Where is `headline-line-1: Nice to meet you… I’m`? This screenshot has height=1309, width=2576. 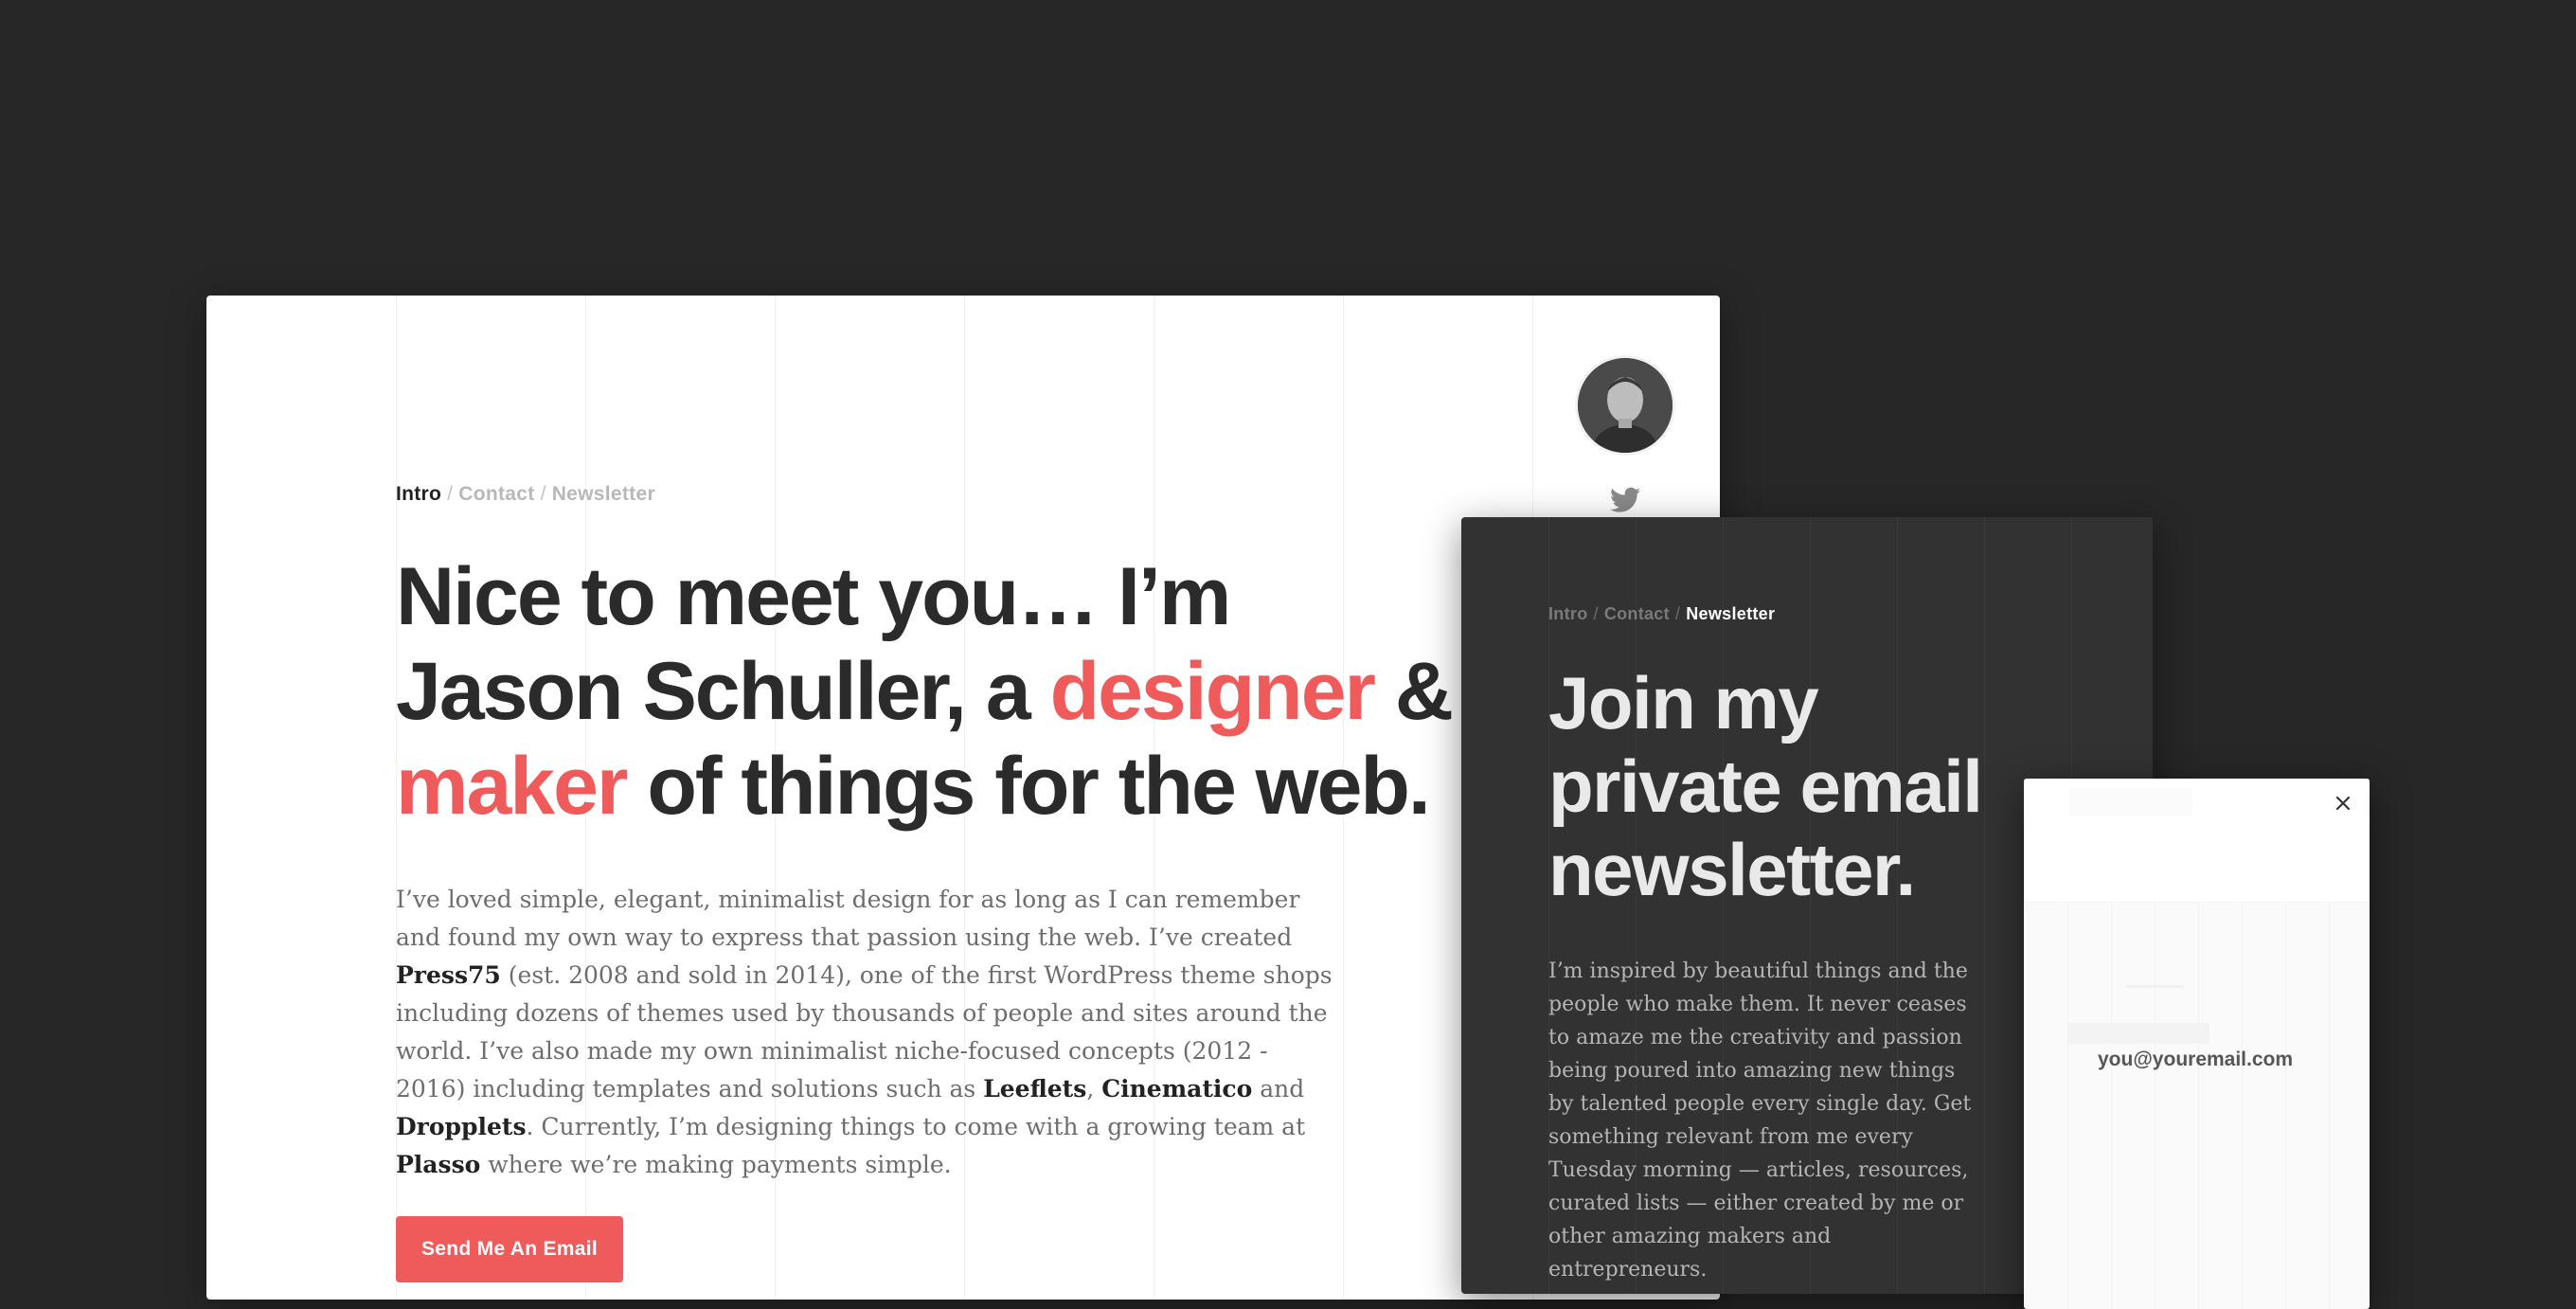
headline-line-1: Nice to meet you… I’m is located at coordinates (813, 597).